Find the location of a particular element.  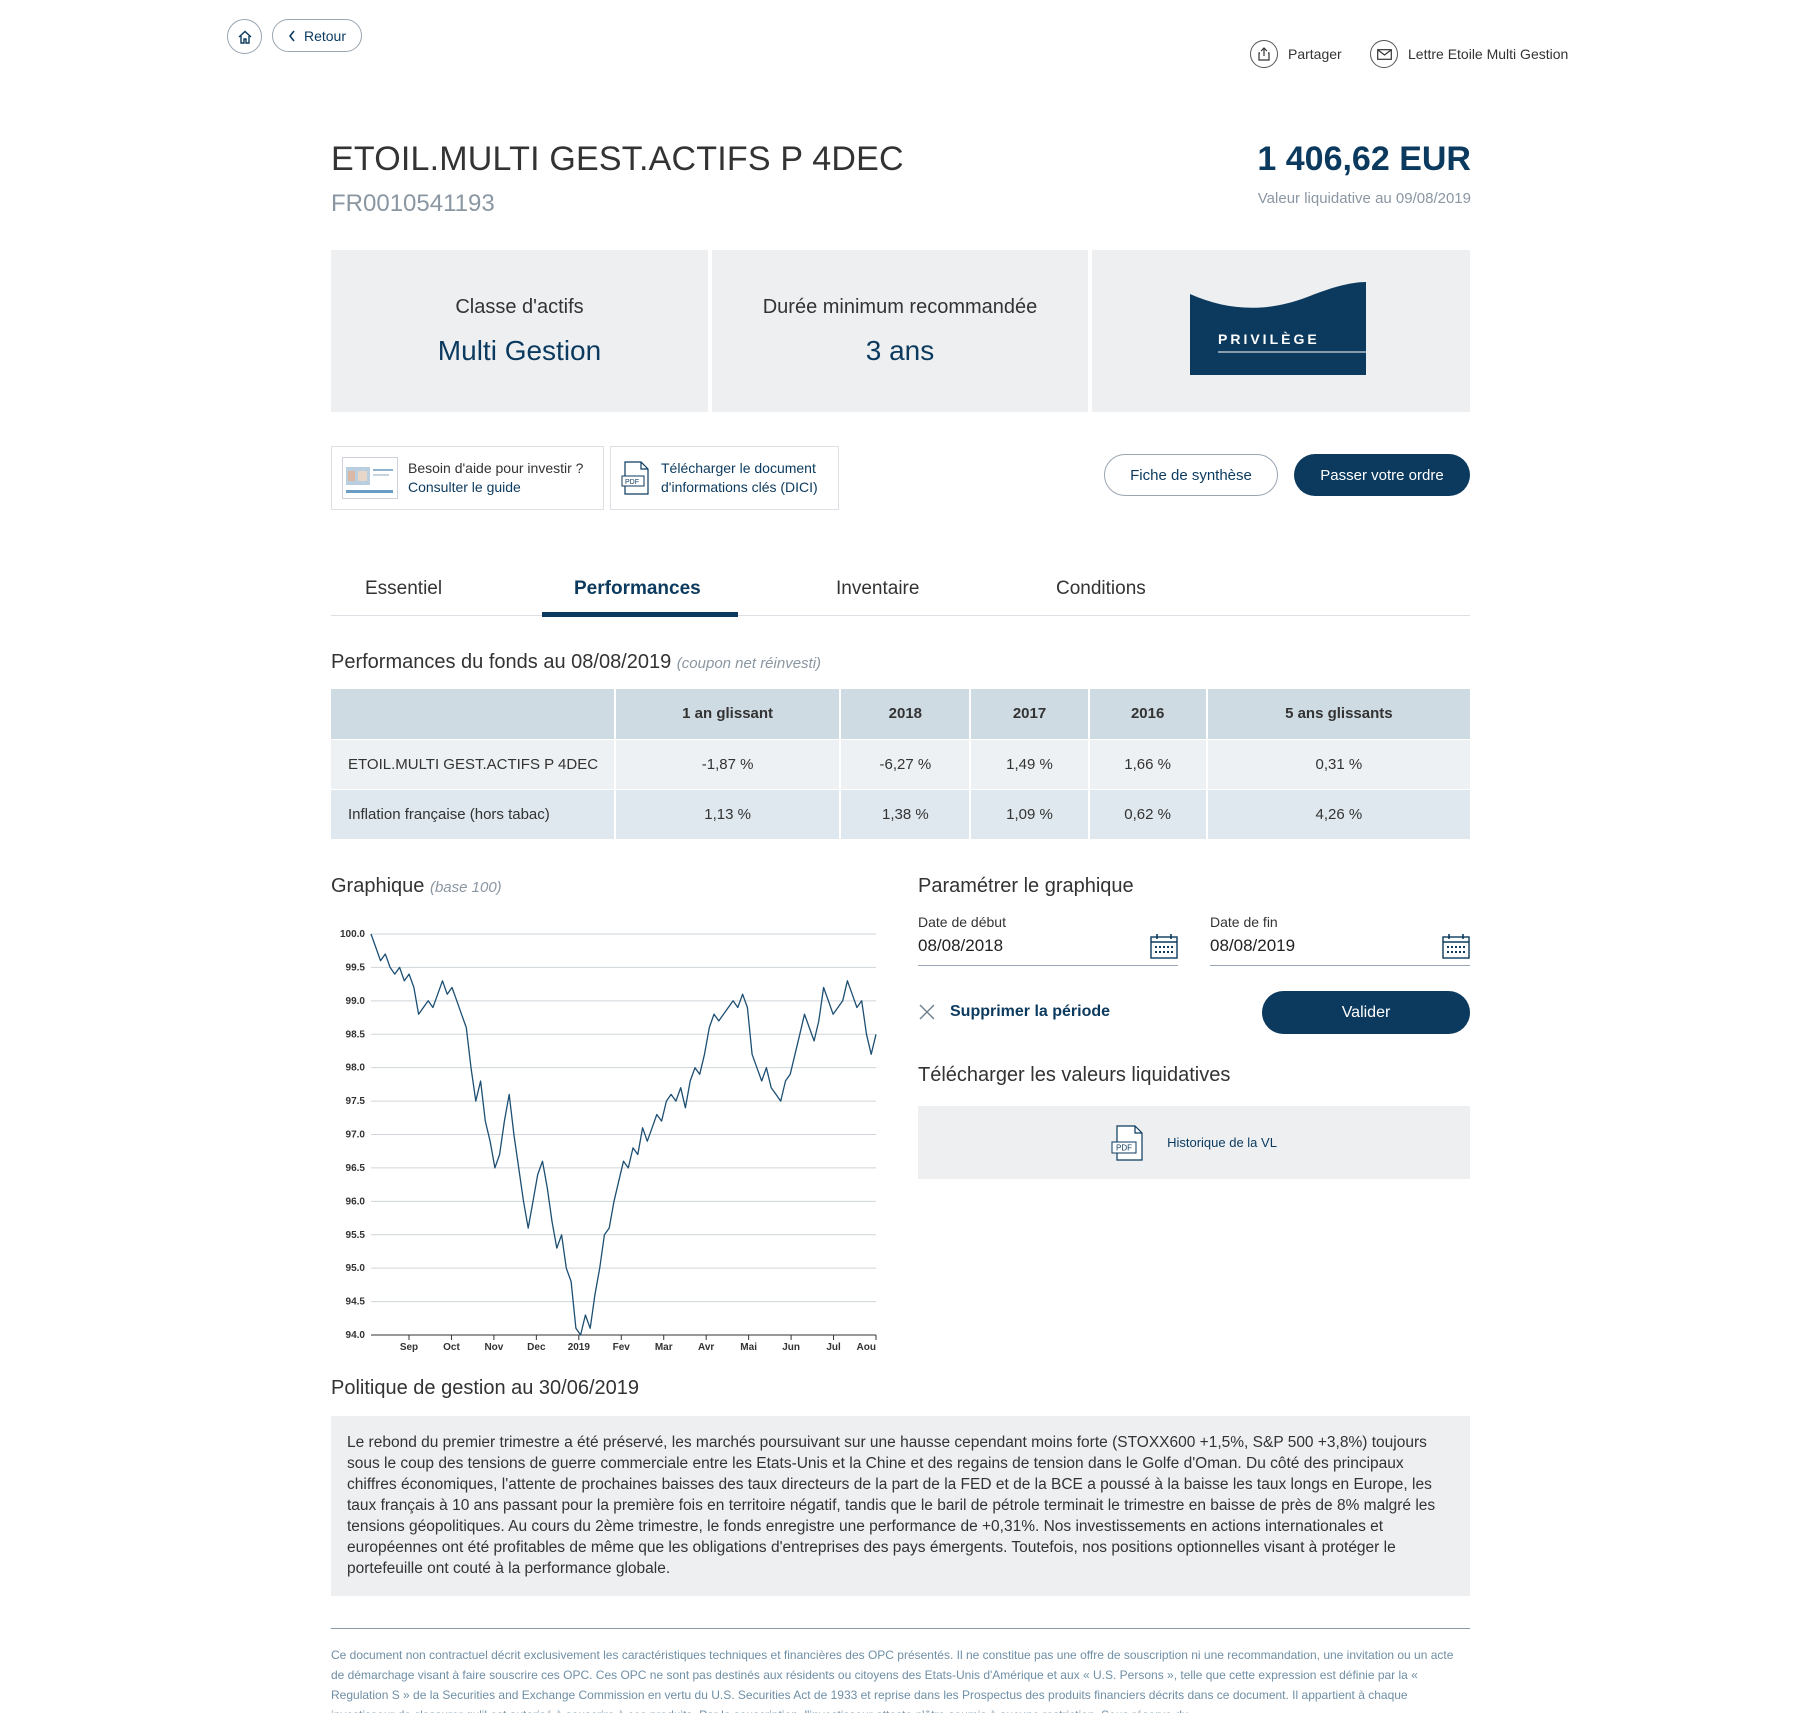

chevron-left-icon is located at coordinates (291, 35).